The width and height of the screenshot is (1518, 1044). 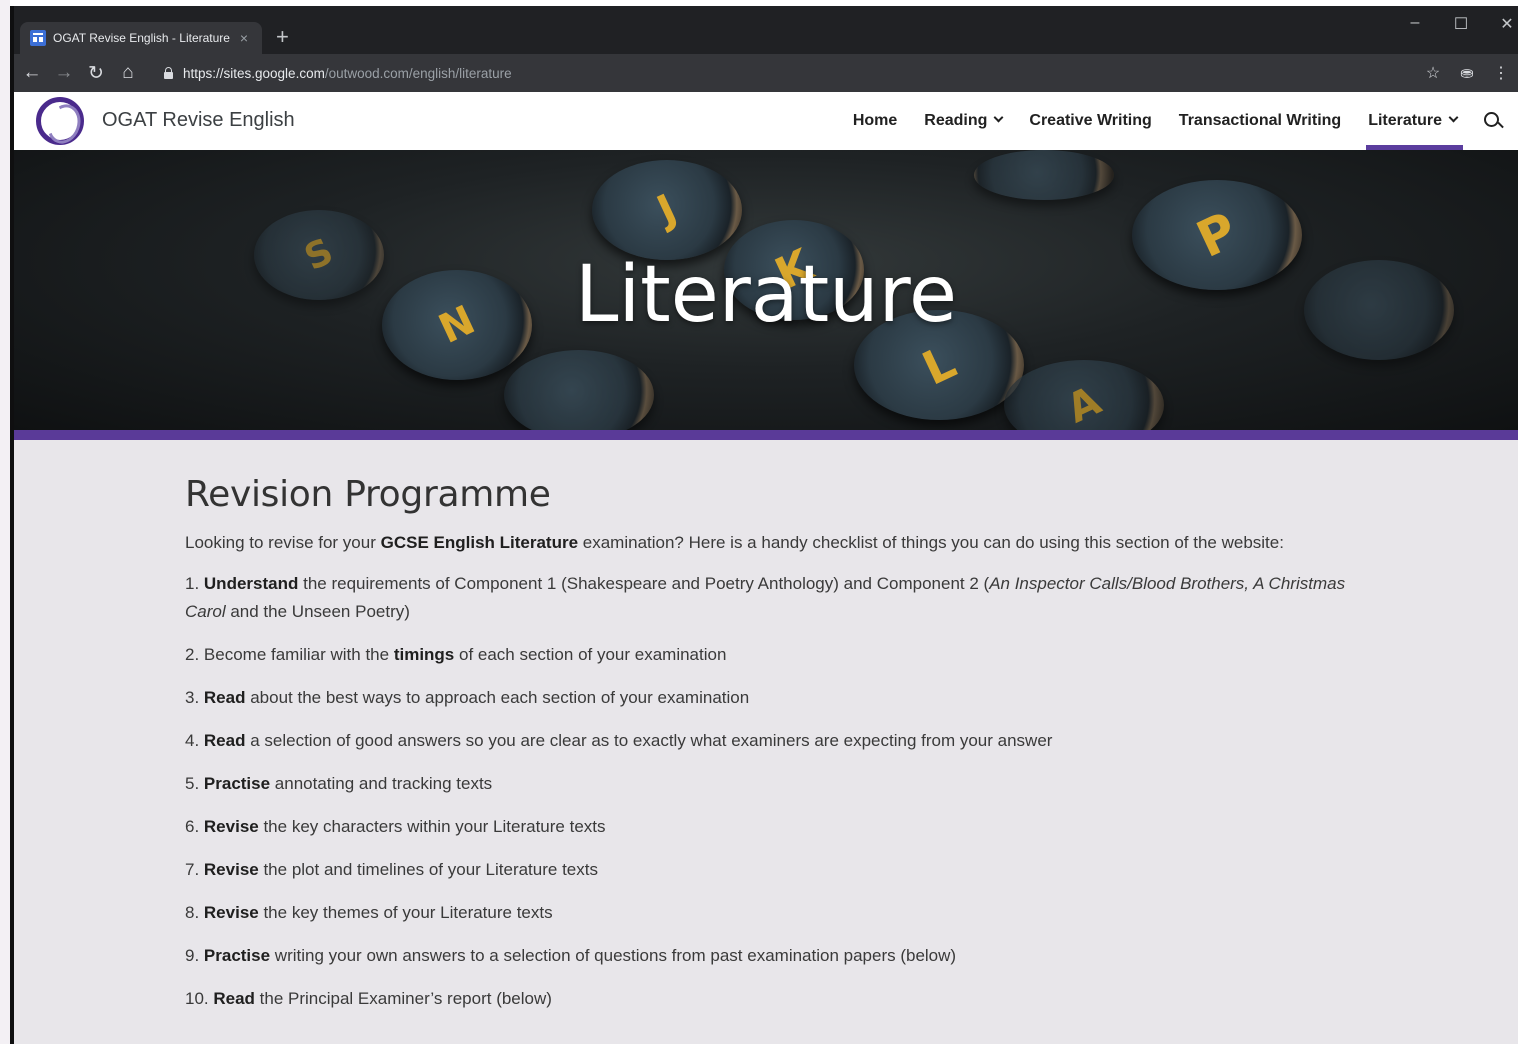 What do you see at coordinates (5, 522) in the screenshot?
I see `outer-frame` at bounding box center [5, 522].